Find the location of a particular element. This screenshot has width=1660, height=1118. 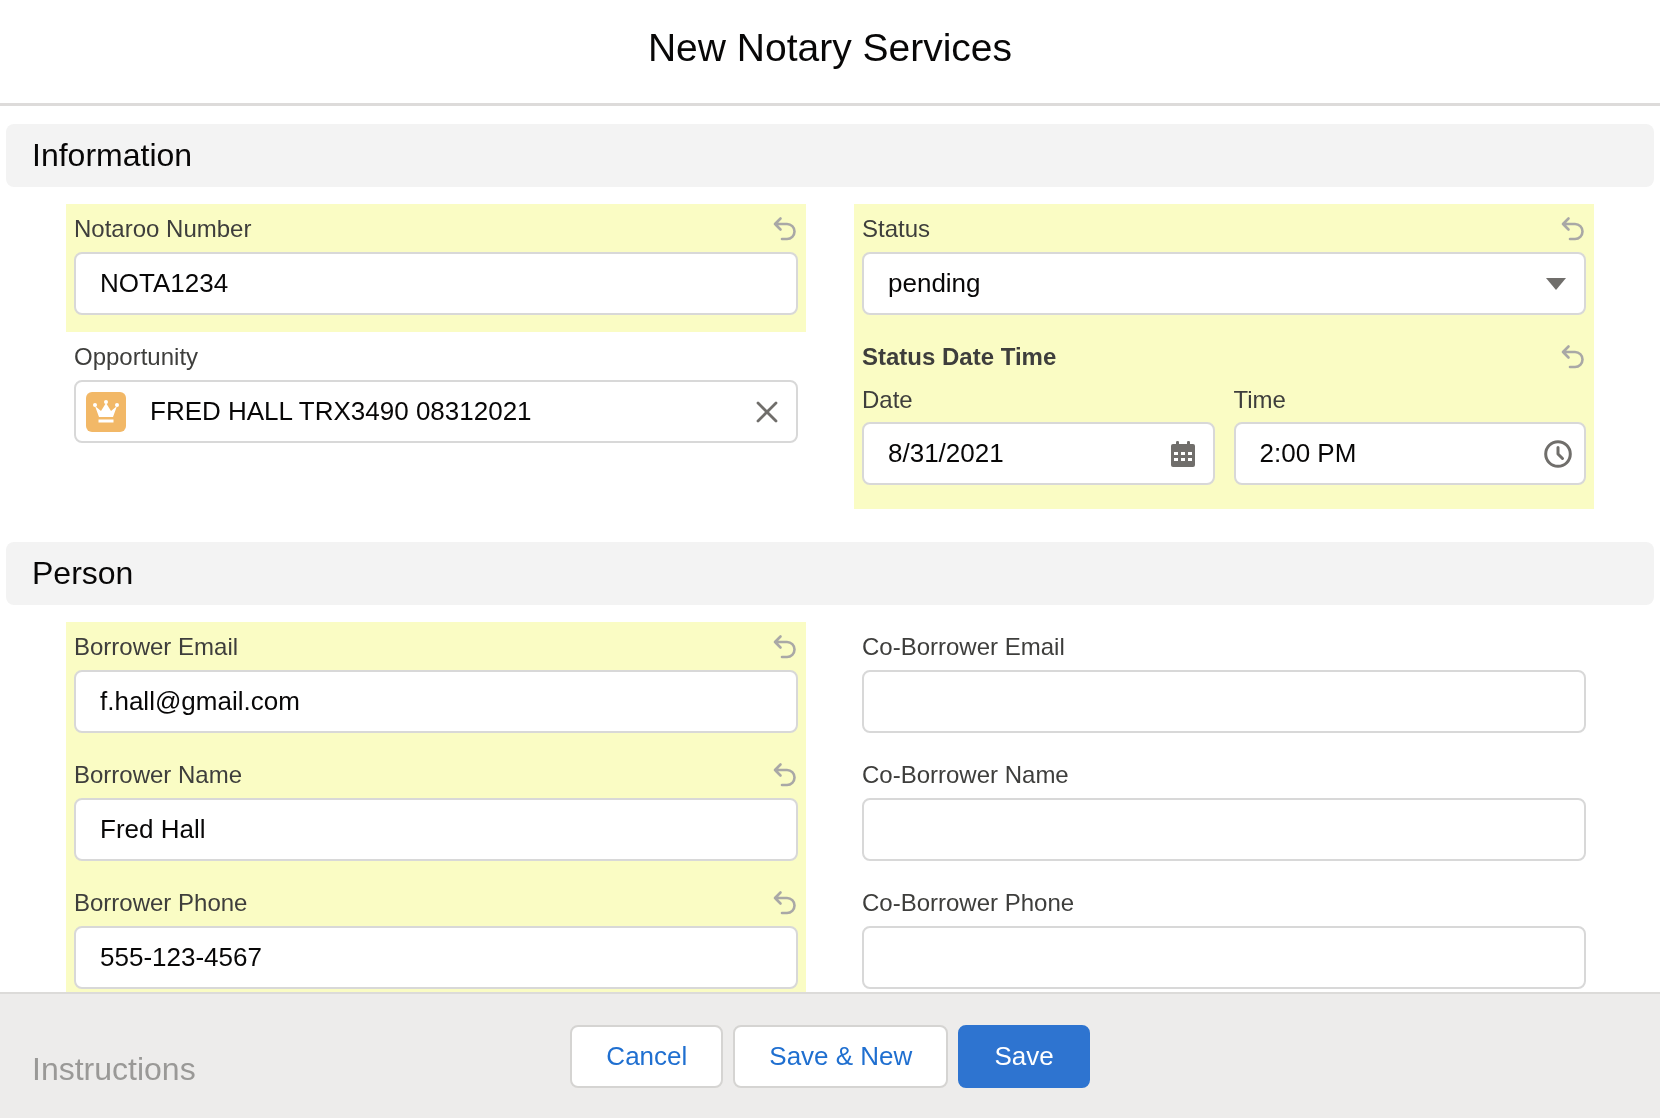

field-label: Borrower Phone is located at coordinates (161, 903).